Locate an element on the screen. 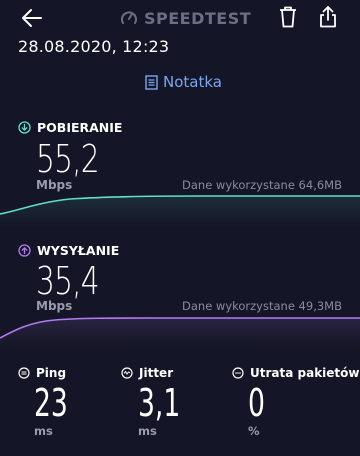 This screenshot has height=456, width=360. brand-name: SPEEDTEST is located at coordinates (198, 18).